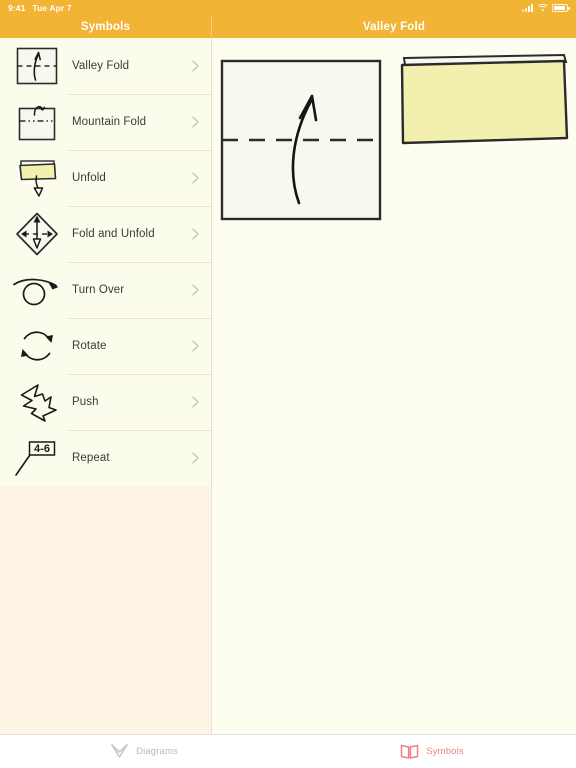 This screenshot has height=768, width=576. Describe the element at coordinates (113, 234) in the screenshot. I see `sidebar-item-label: Fold and Unfold` at that location.